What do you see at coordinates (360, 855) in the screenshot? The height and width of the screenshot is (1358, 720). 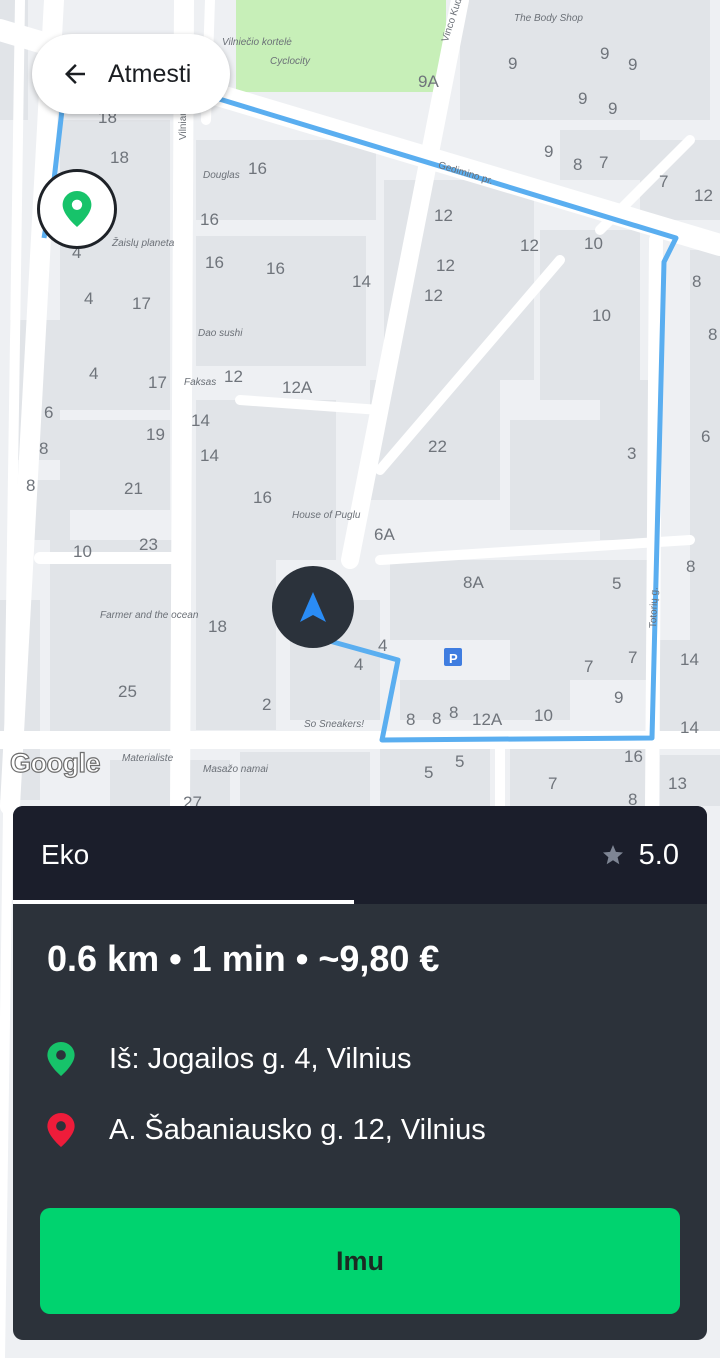 I see `ride-offer-header: Eko 5.0` at bounding box center [360, 855].